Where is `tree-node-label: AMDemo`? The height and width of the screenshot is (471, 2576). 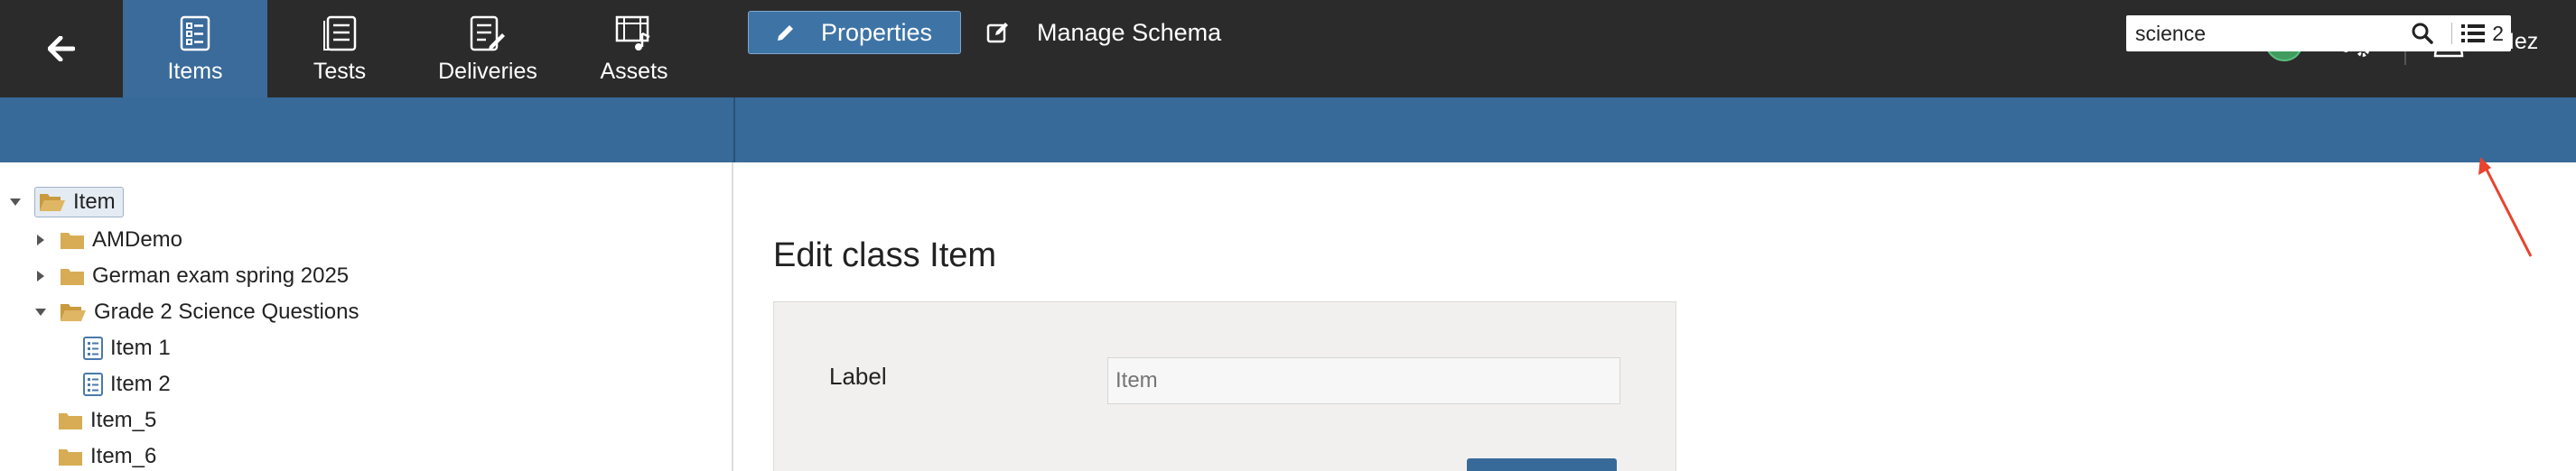 tree-node-label: AMDemo is located at coordinates (137, 239).